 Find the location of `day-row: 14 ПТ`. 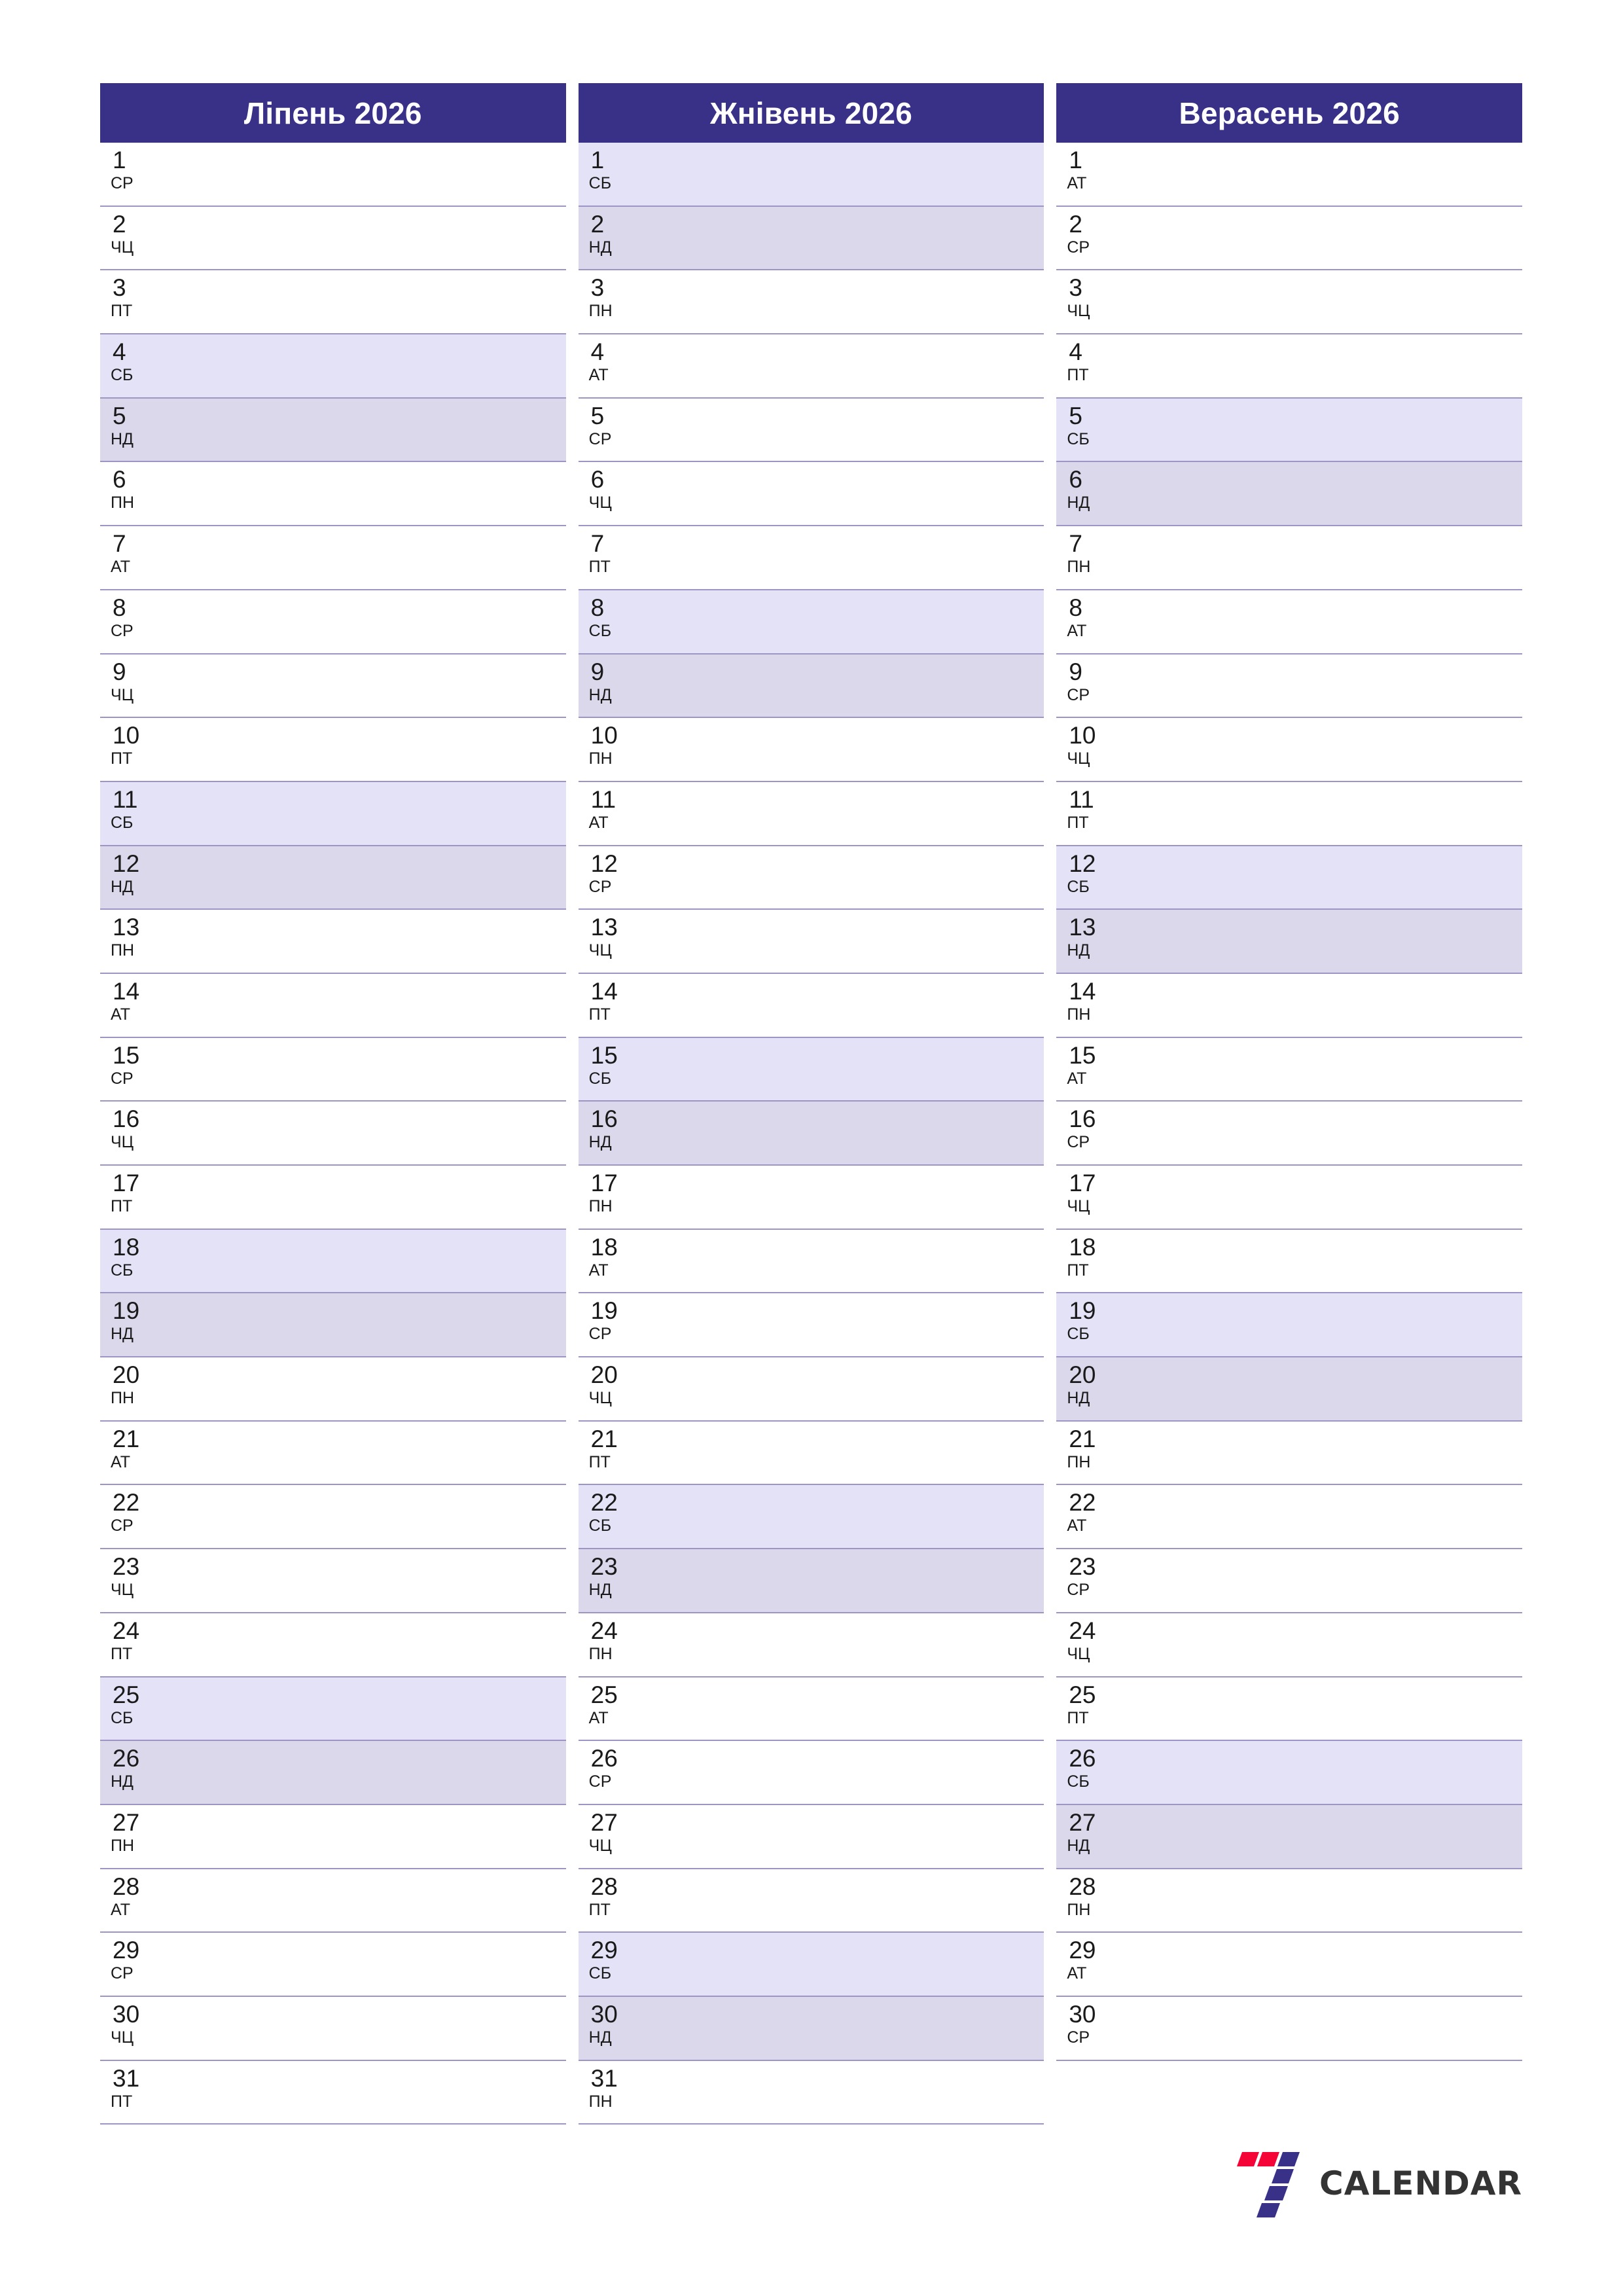

day-row: 14 ПТ is located at coordinates (811, 1006).